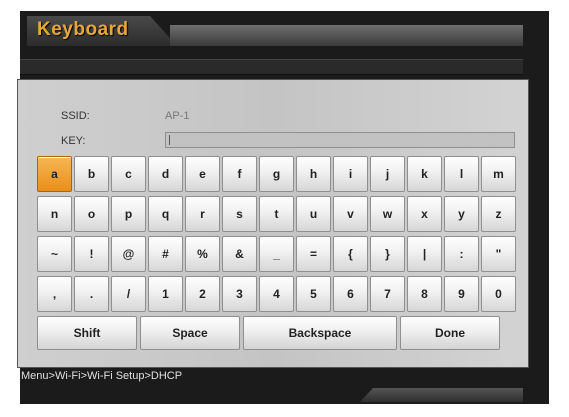  I want to click on key-2-12: ", so click(498, 254).